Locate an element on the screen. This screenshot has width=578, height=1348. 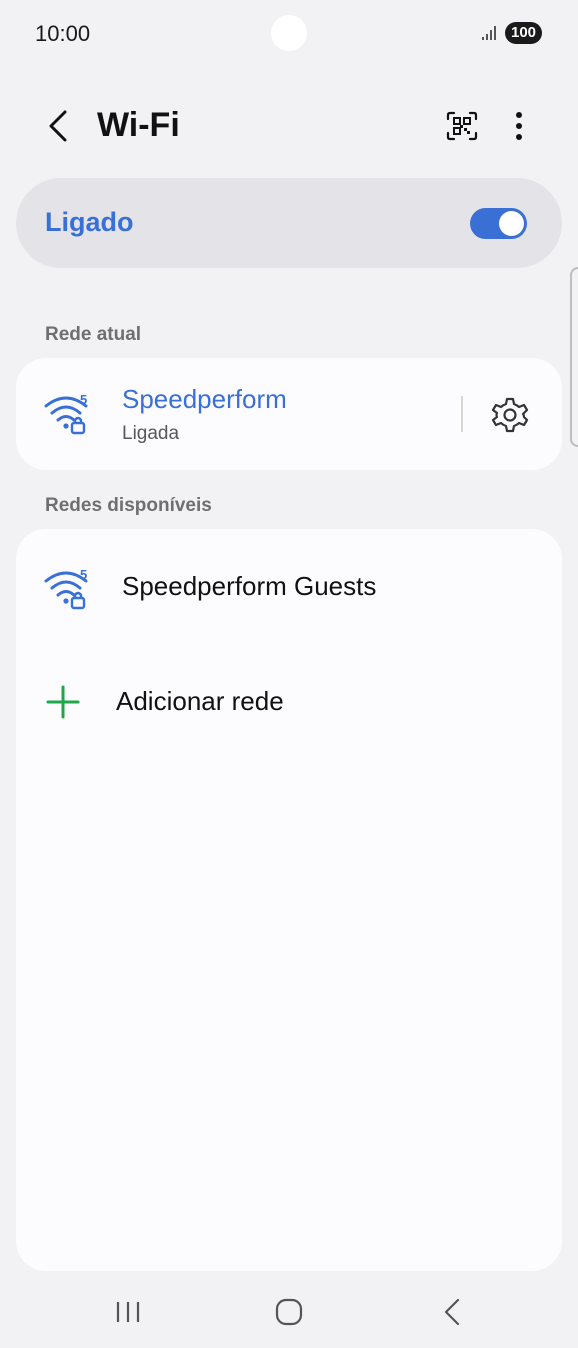
app-bar: Wi-Fi is located at coordinates (289, 126).